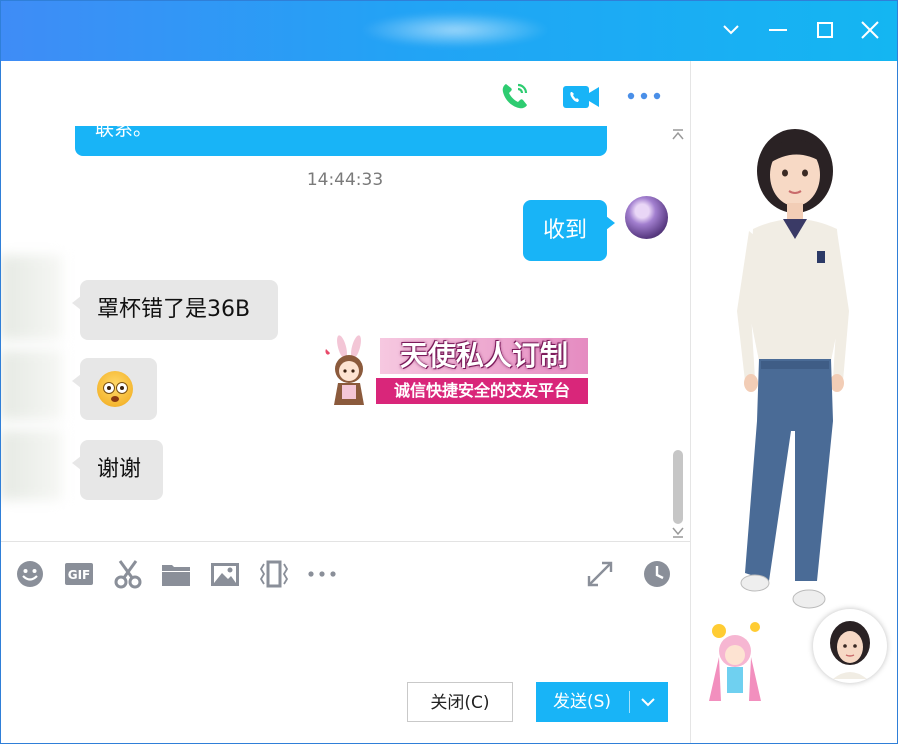 Image resolution: width=898 pixels, height=744 pixels. I want to click on message-text: 谢谢, so click(119, 469).